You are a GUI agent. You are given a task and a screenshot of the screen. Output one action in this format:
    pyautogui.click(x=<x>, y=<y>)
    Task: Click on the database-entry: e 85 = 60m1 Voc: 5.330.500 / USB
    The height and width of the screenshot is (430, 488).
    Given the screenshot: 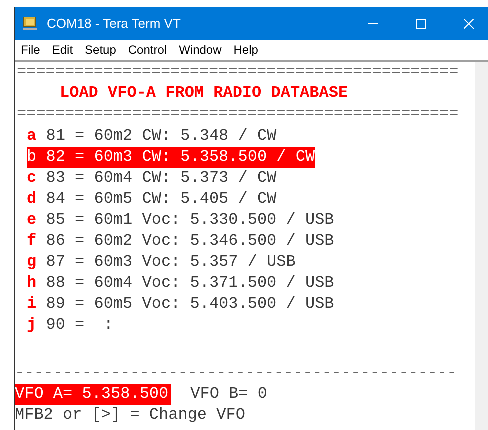 What is the action you would take?
    pyautogui.click(x=180, y=220)
    